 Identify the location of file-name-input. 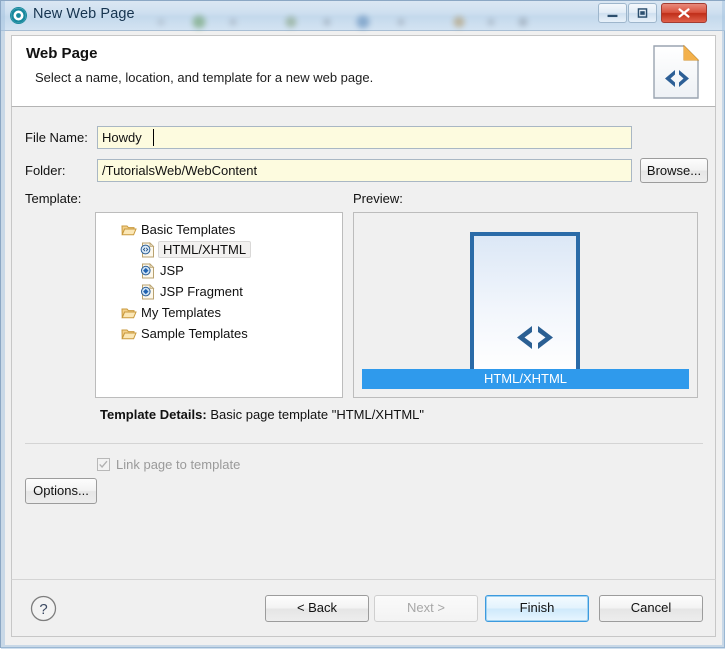
(364, 137).